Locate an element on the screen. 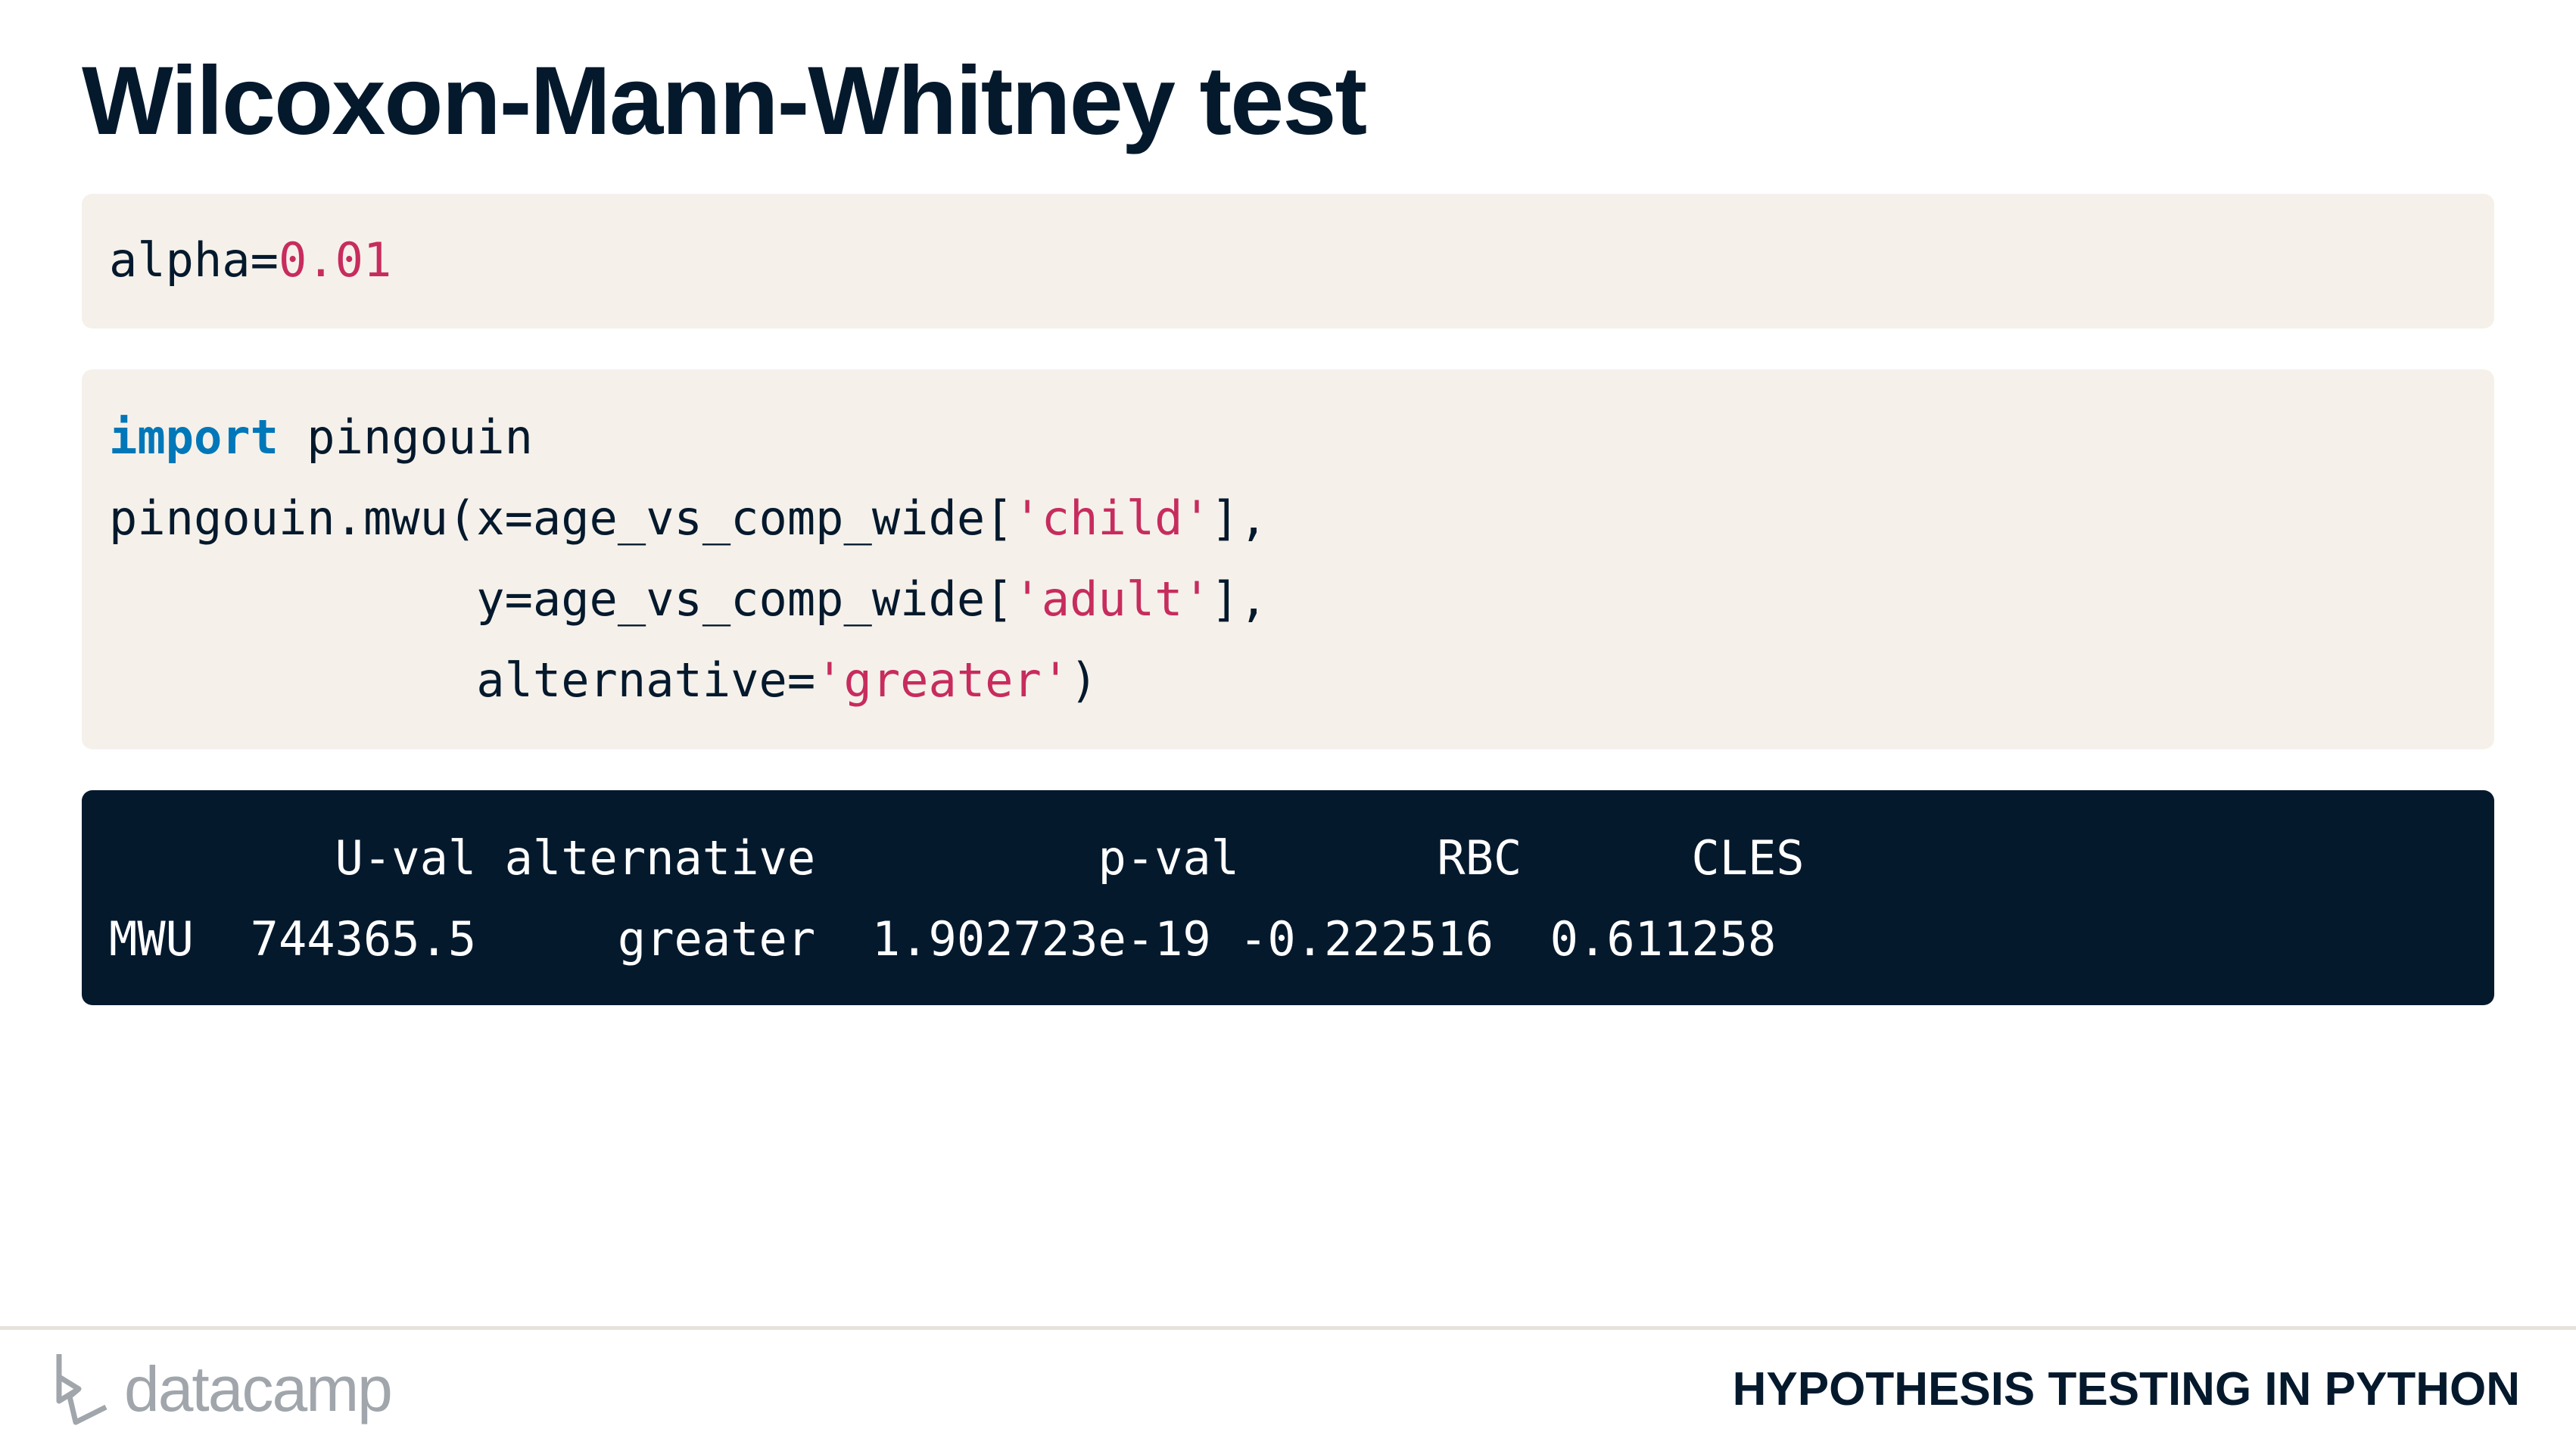 Image resolution: width=2576 pixels, height=1451 pixels. code-line: import pingouin is located at coordinates (321, 437).